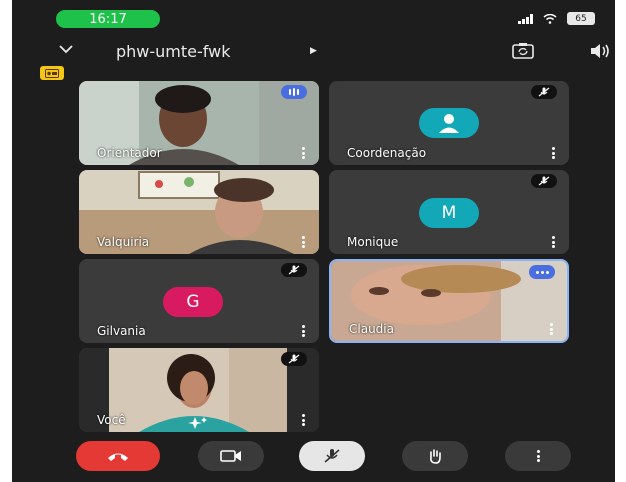  I want to click on participant-tile-monique: M Monique, so click(449, 212).